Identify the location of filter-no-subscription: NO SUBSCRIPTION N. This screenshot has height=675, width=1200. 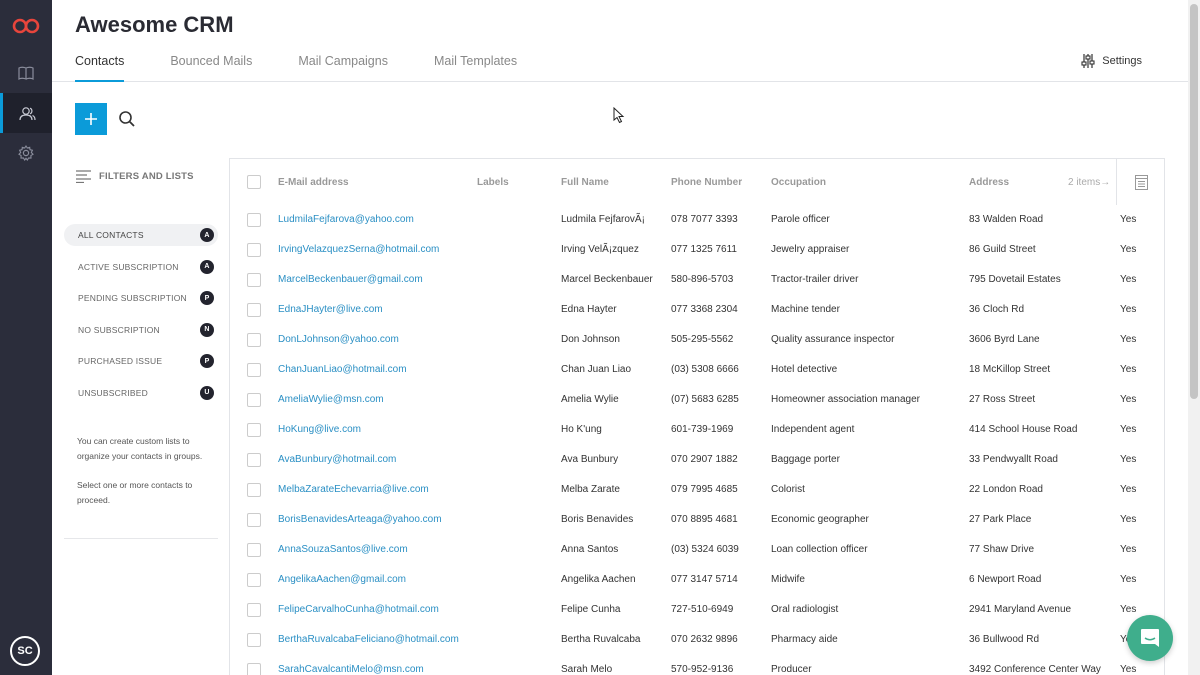
(141, 330).